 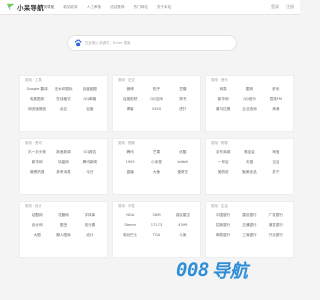 I want to click on panel-link: 新浪新闻, so click(x=63, y=152).